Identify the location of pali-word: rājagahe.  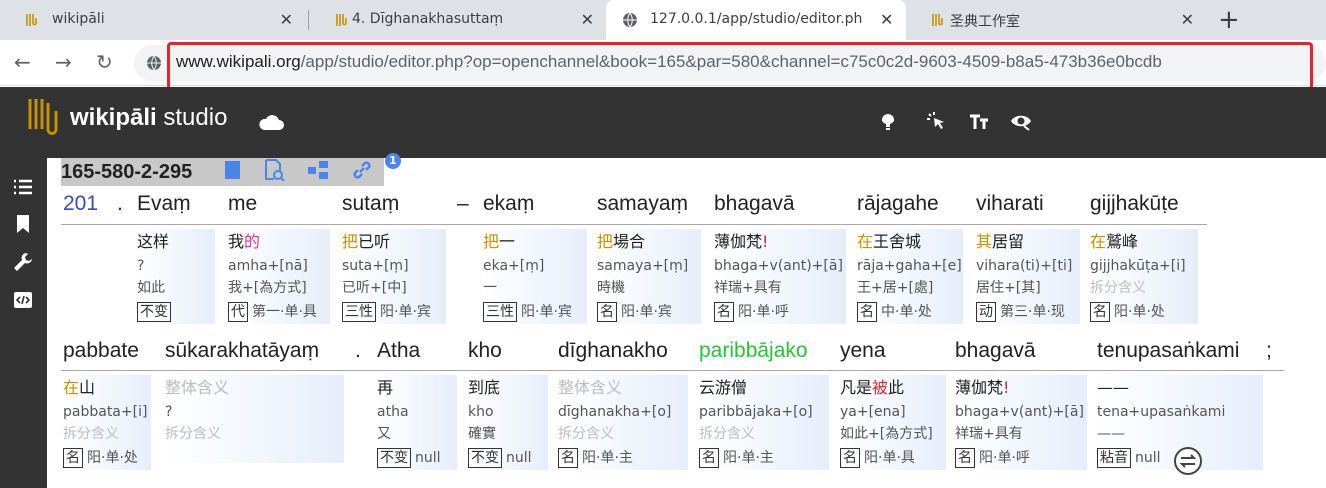
(898, 204).